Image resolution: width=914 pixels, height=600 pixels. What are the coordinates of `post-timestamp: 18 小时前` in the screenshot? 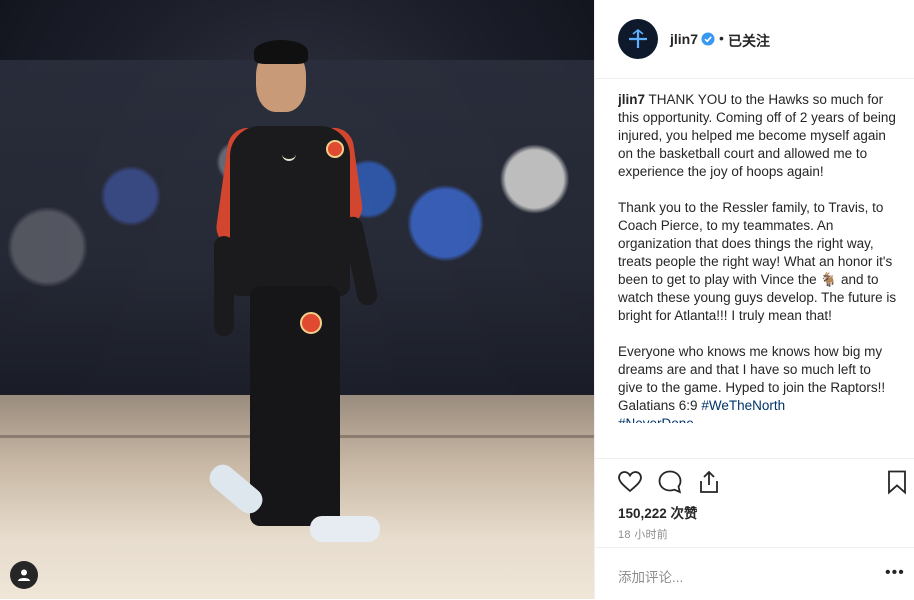 It's located at (643, 534).